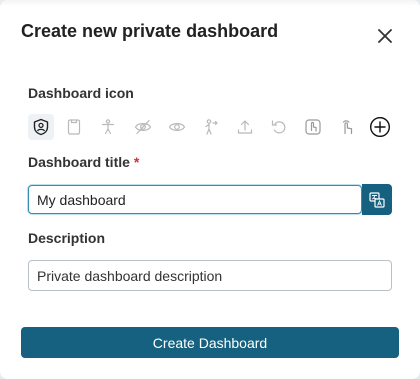 The height and width of the screenshot is (379, 420). What do you see at coordinates (136, 162) in the screenshot?
I see `required-marker: *` at bounding box center [136, 162].